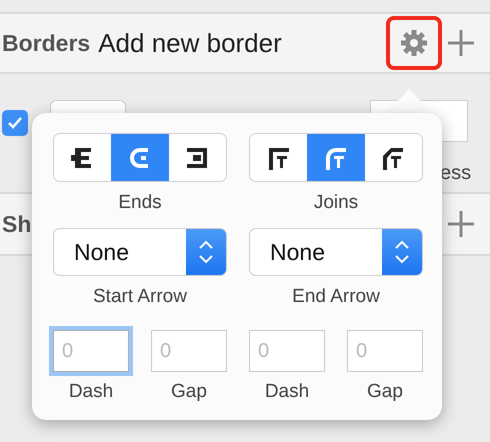  I want to click on select-label: Start Arrow, so click(140, 297).